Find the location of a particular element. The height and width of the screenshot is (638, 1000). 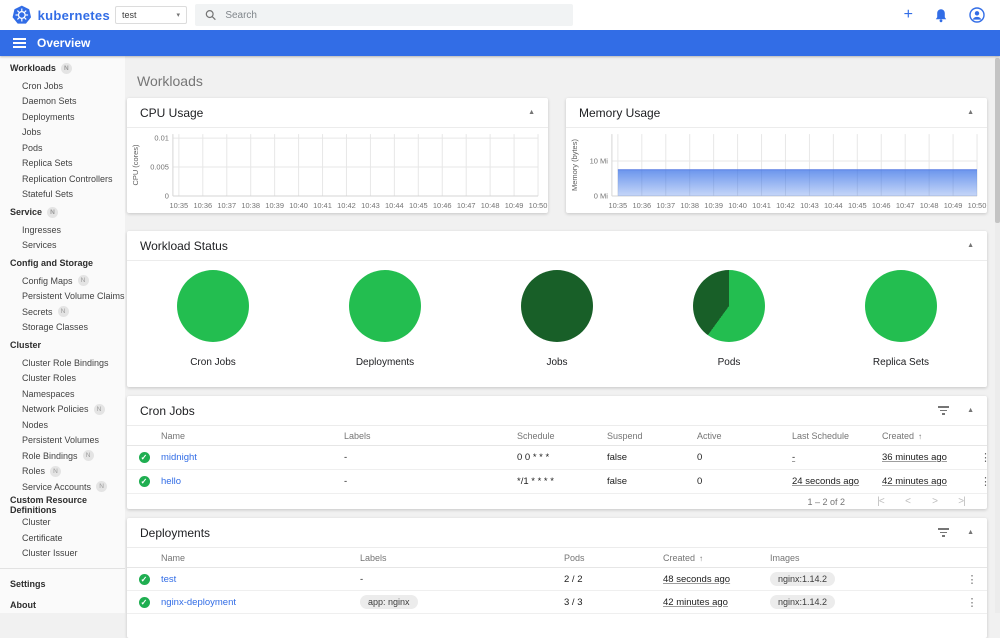

column-header-label: Images is located at coordinates (785, 558).